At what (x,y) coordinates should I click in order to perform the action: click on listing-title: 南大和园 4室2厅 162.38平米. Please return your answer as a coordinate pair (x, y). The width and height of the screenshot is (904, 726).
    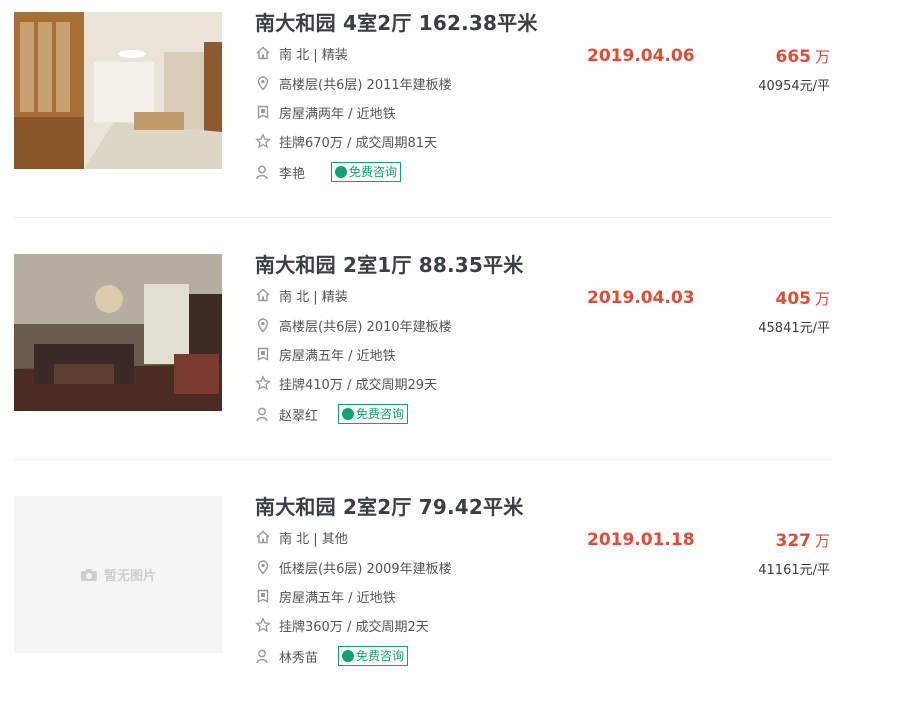
    Looking at the image, I should click on (396, 21).